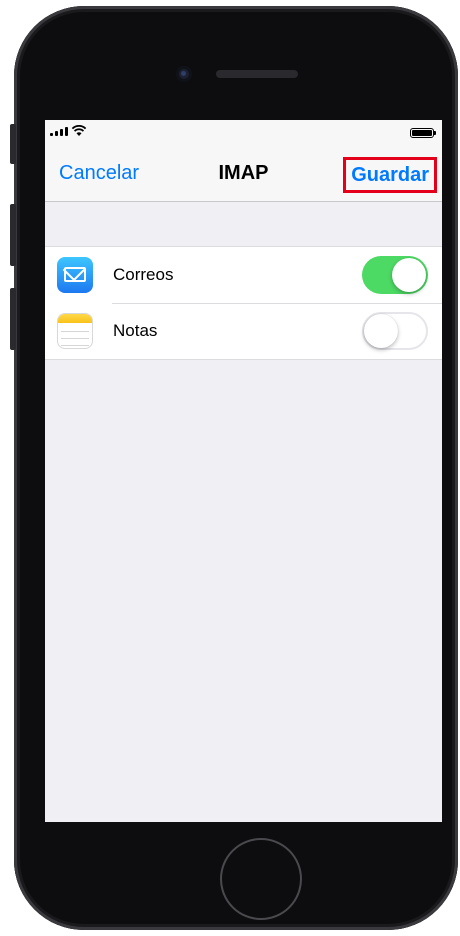 Image resolution: width=460 pixels, height=936 pixels. Describe the element at coordinates (261, 879) in the screenshot. I see `home-button` at that location.